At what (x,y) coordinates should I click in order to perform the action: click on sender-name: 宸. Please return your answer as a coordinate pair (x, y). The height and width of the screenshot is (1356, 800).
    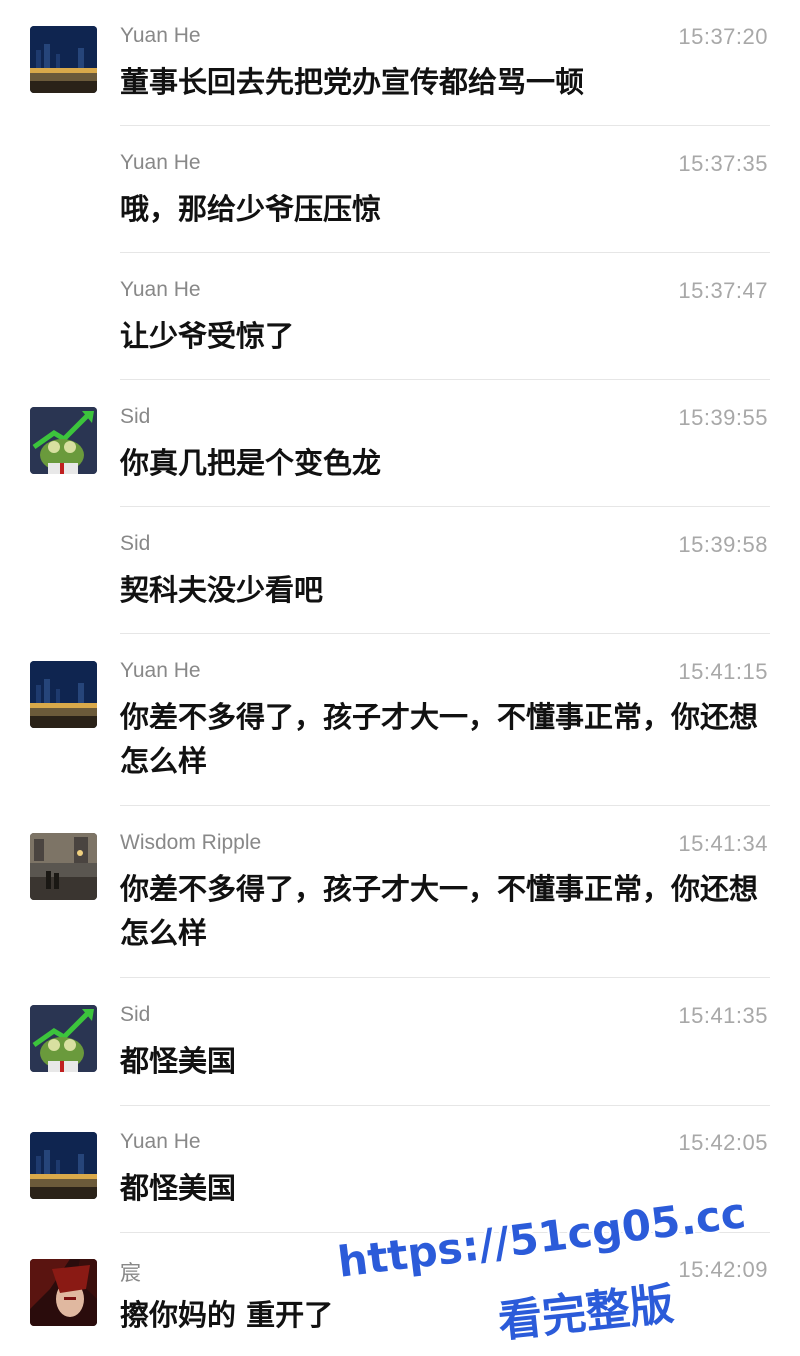
    Looking at the image, I should click on (130, 1273).